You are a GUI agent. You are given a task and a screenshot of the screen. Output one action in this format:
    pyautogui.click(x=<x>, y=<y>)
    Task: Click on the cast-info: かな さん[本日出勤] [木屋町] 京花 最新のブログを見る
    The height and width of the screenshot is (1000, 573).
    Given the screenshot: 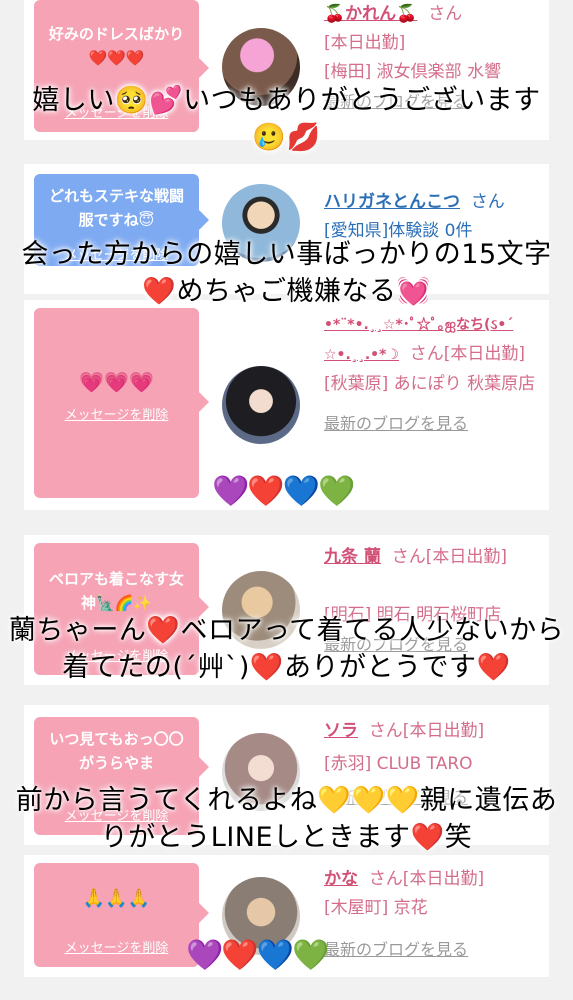 What is the action you would take?
    pyautogui.click(x=431, y=914)
    